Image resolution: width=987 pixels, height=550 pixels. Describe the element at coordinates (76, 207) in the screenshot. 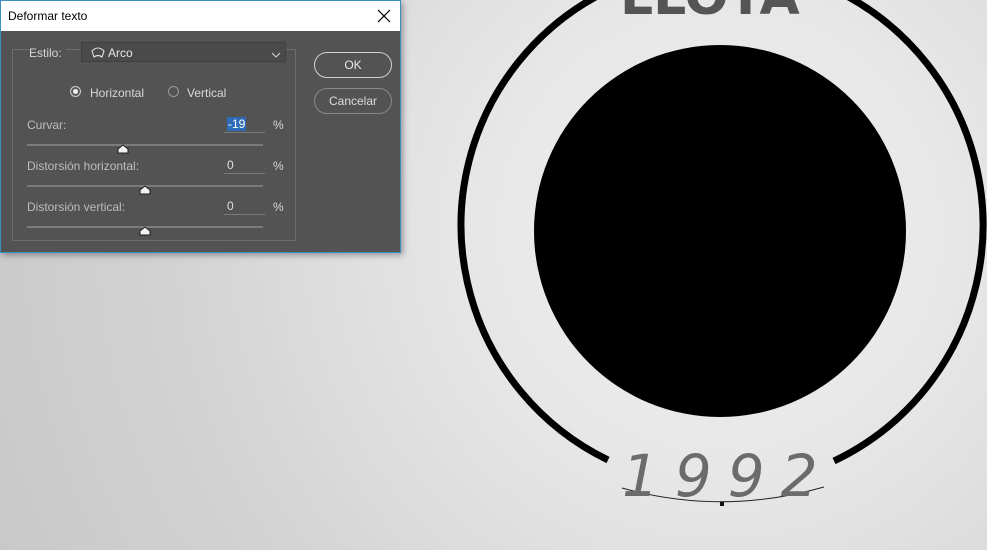

I see `vertical-distortion-label: Distorsión vertical:` at that location.